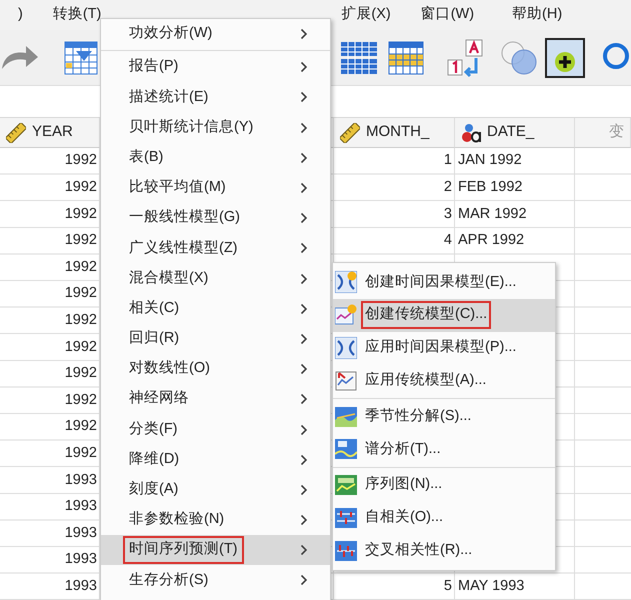 Image resolution: width=631 pixels, height=600 pixels. I want to click on menu-item: 刻度(A), so click(215, 489).